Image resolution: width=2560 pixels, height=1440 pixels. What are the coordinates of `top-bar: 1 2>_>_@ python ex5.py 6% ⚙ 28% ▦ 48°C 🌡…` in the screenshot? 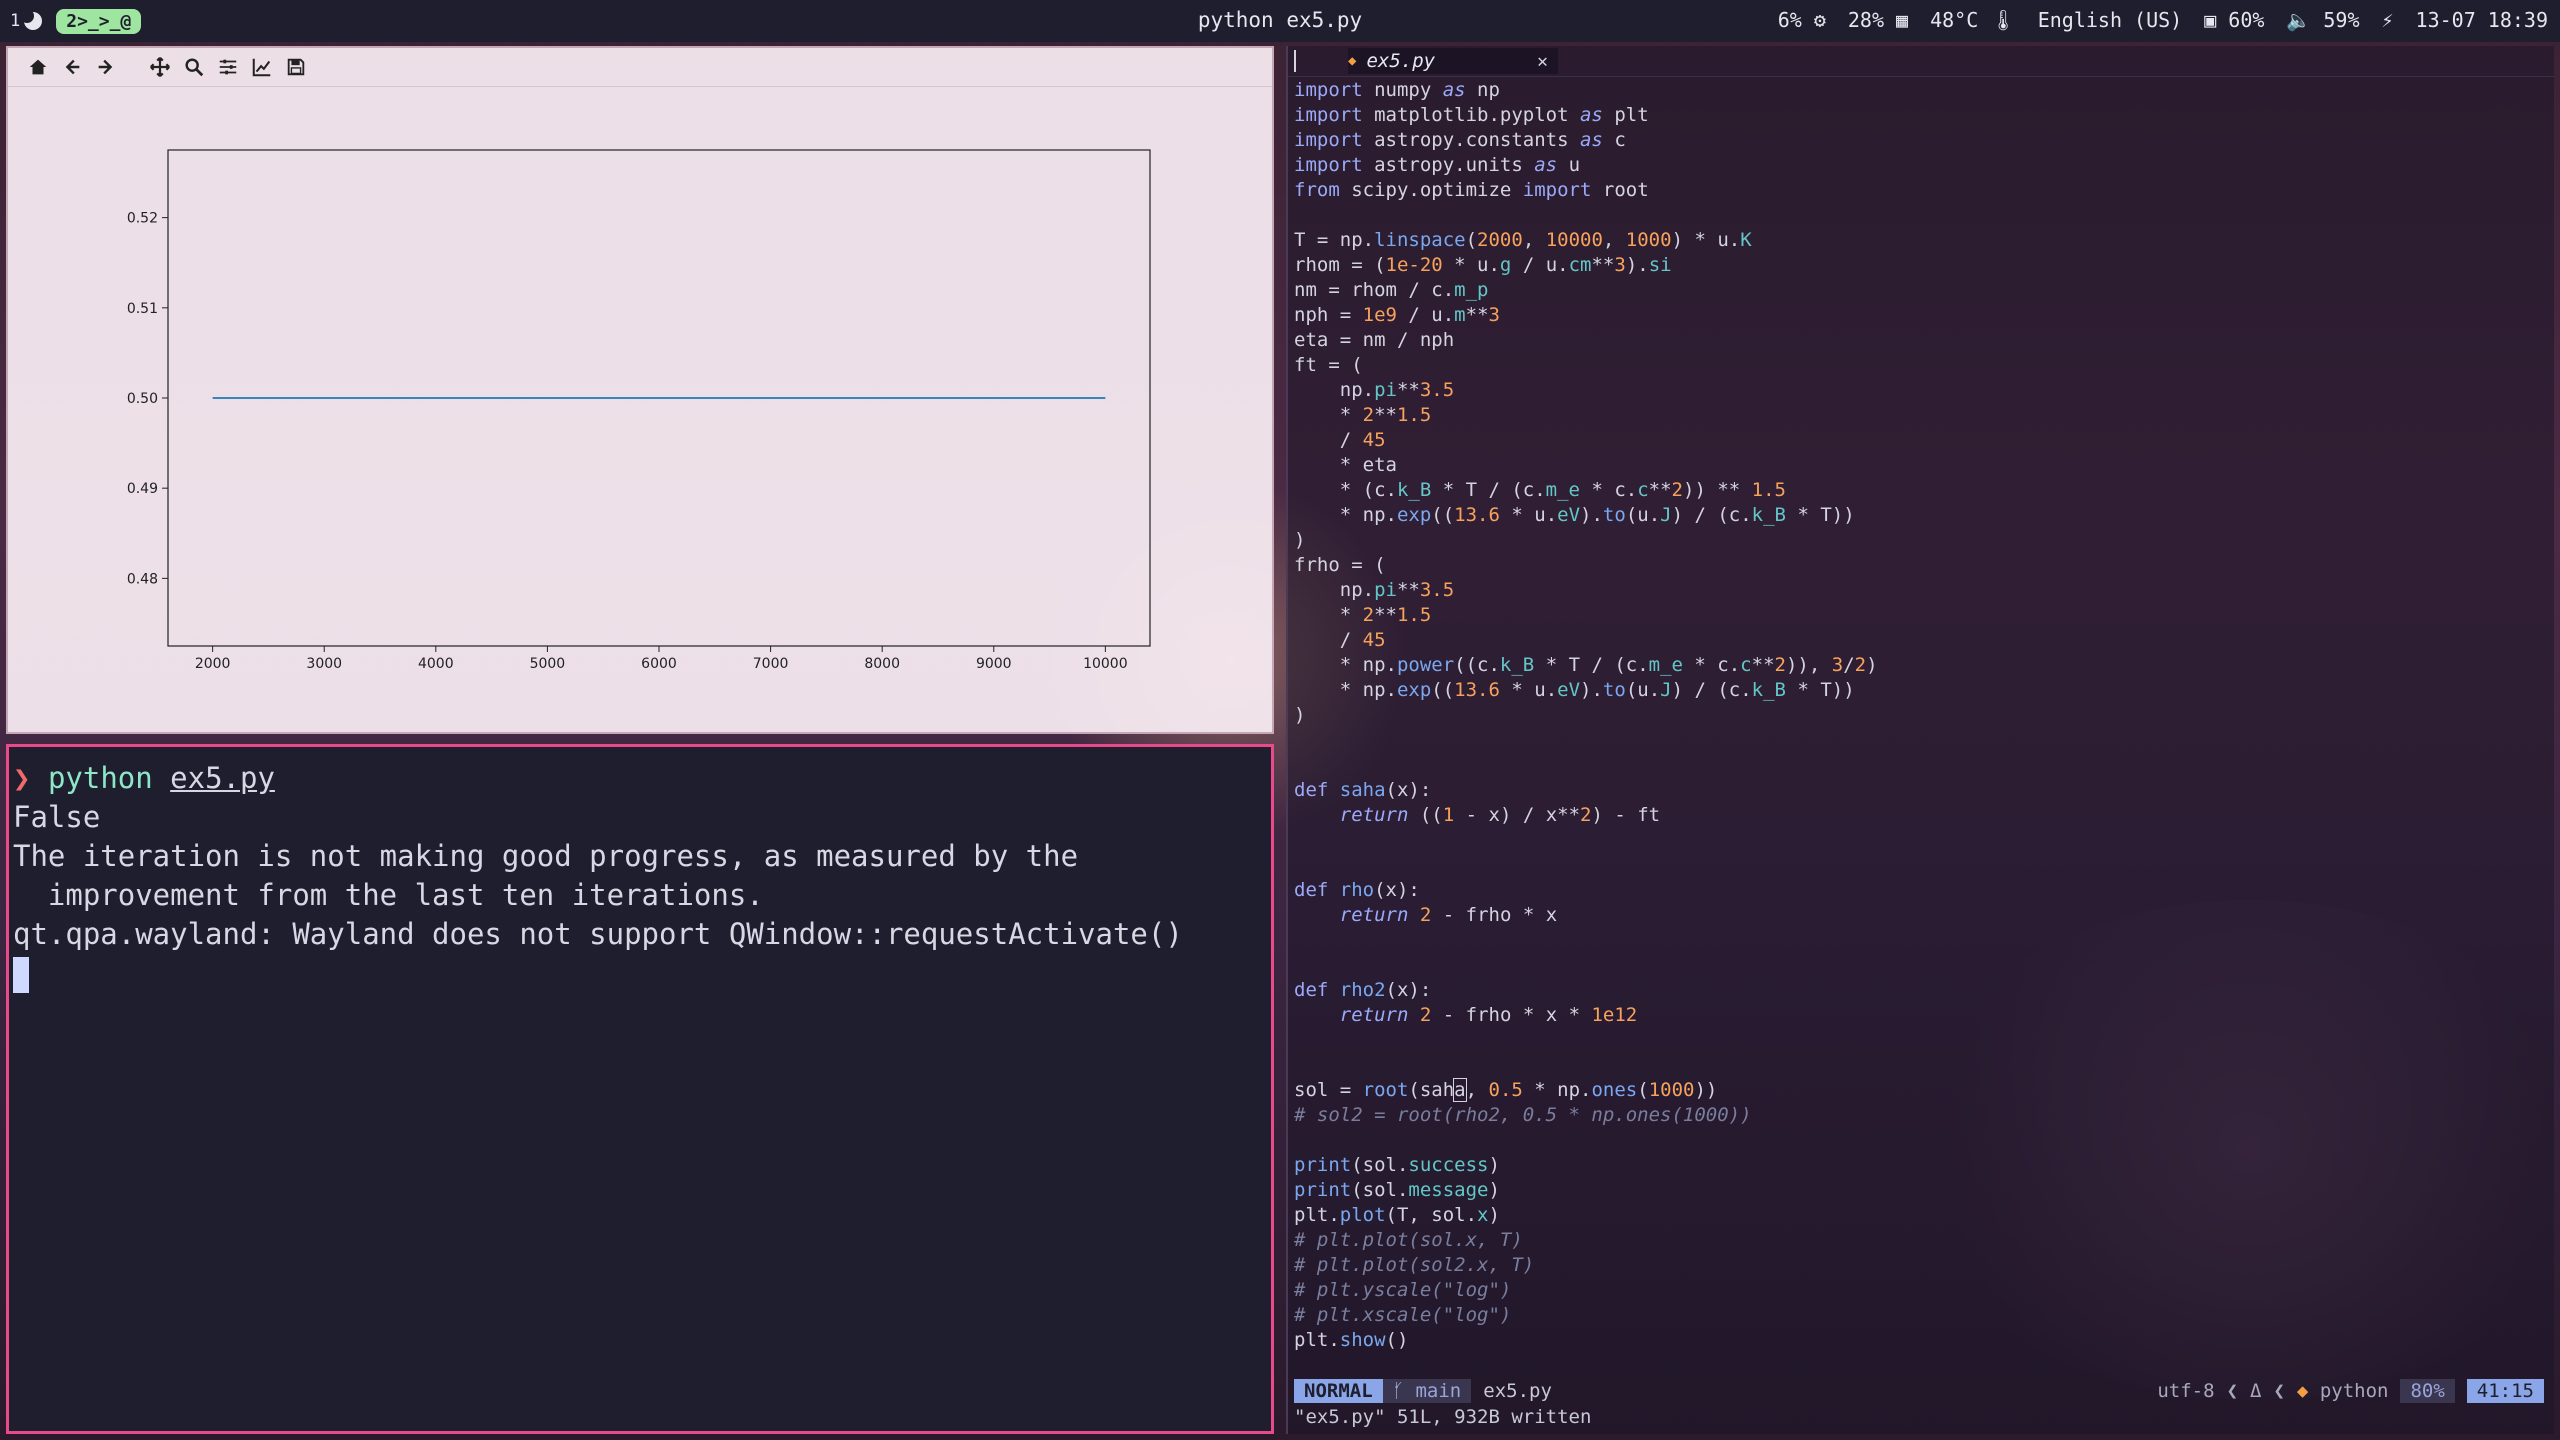 It's located at (1280, 21).